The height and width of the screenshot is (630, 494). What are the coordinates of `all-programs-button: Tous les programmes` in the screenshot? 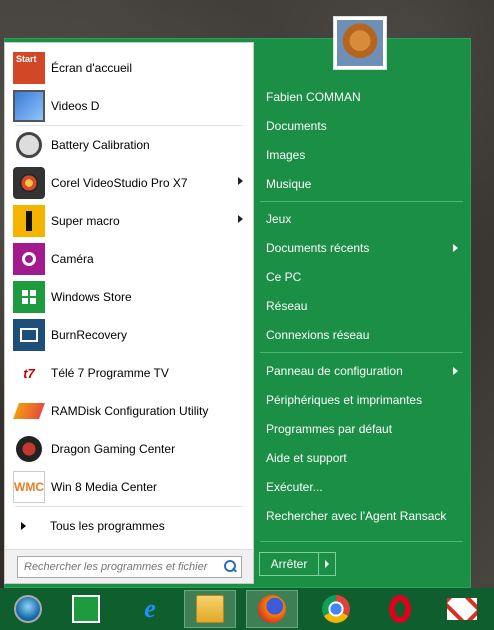 It's located at (129, 526).